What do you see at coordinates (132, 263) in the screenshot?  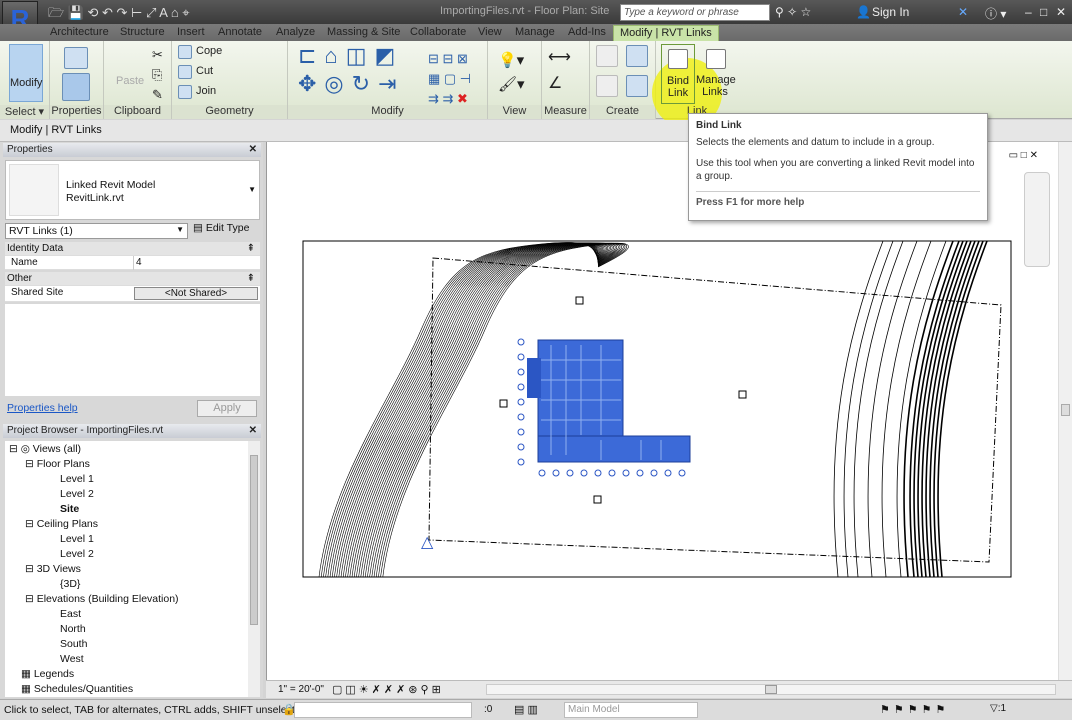 I see `name-row: Name 4` at bounding box center [132, 263].